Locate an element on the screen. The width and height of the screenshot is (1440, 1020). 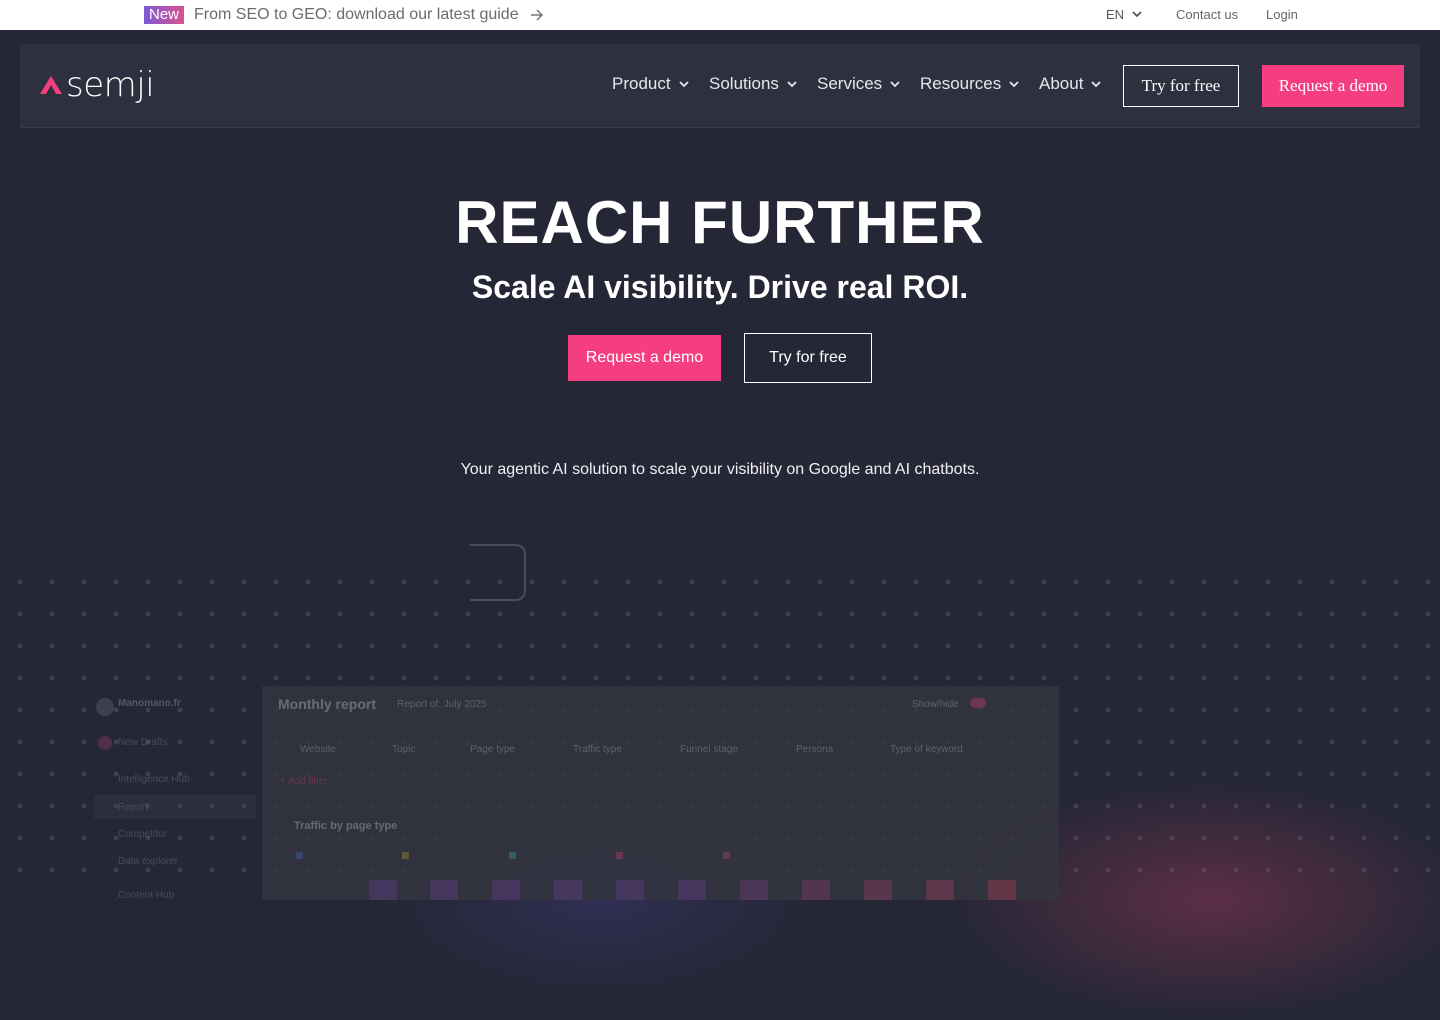
nav-resources: Resources is located at coordinates (969, 84).